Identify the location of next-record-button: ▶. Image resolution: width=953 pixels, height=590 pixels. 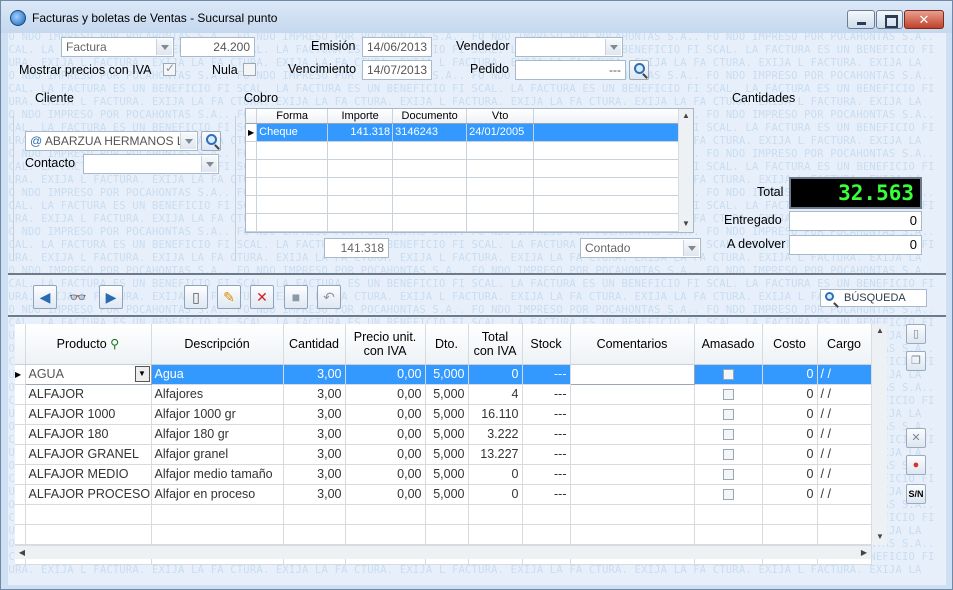
(111, 297).